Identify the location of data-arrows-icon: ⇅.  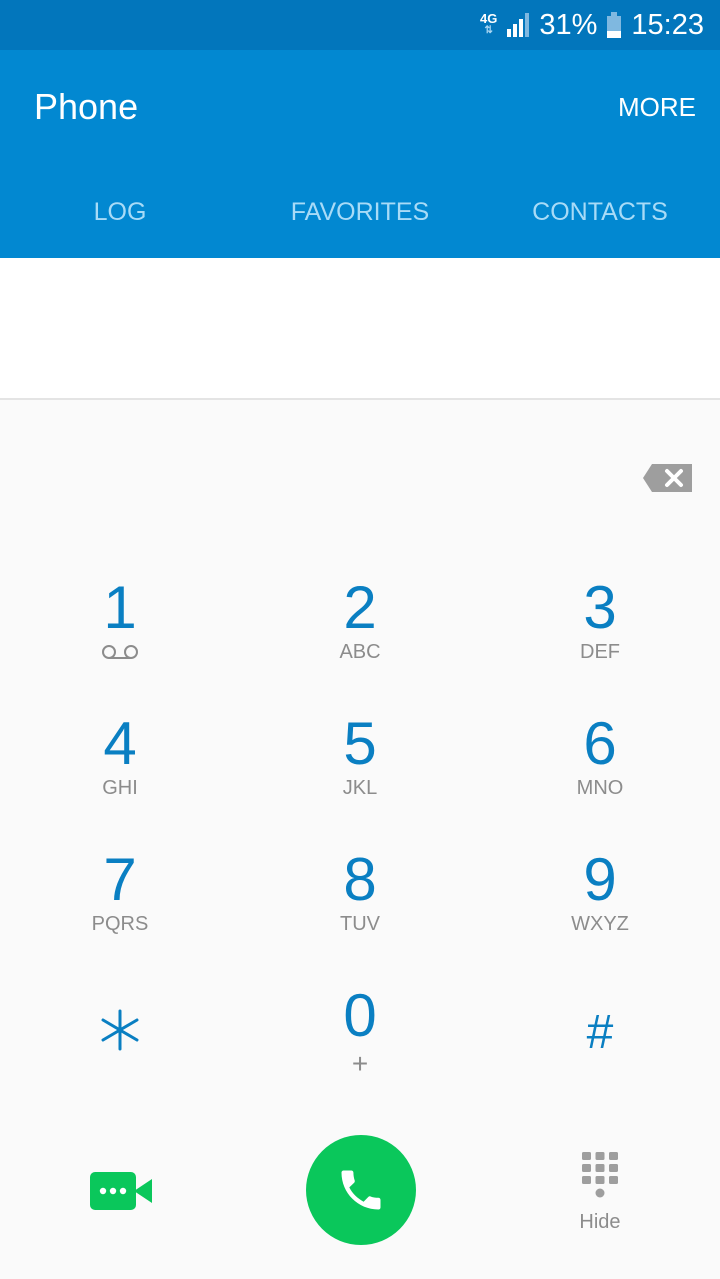
(488, 30).